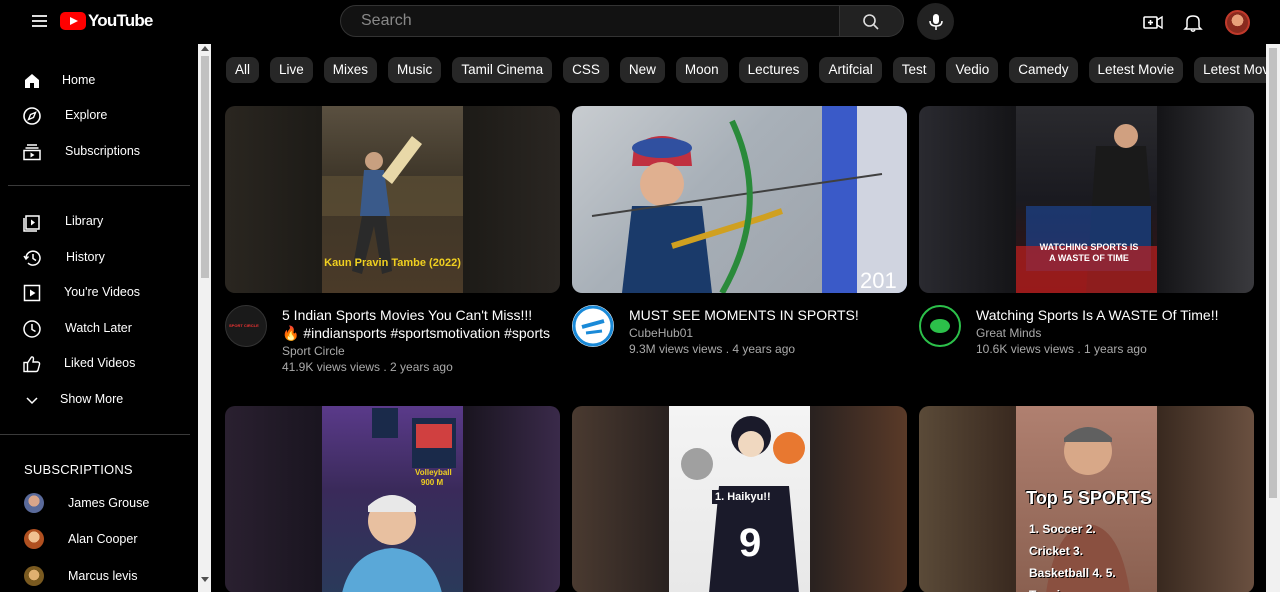 The width and height of the screenshot is (1280, 592). I want to click on chip-artifcial: Artifcial, so click(850, 70).